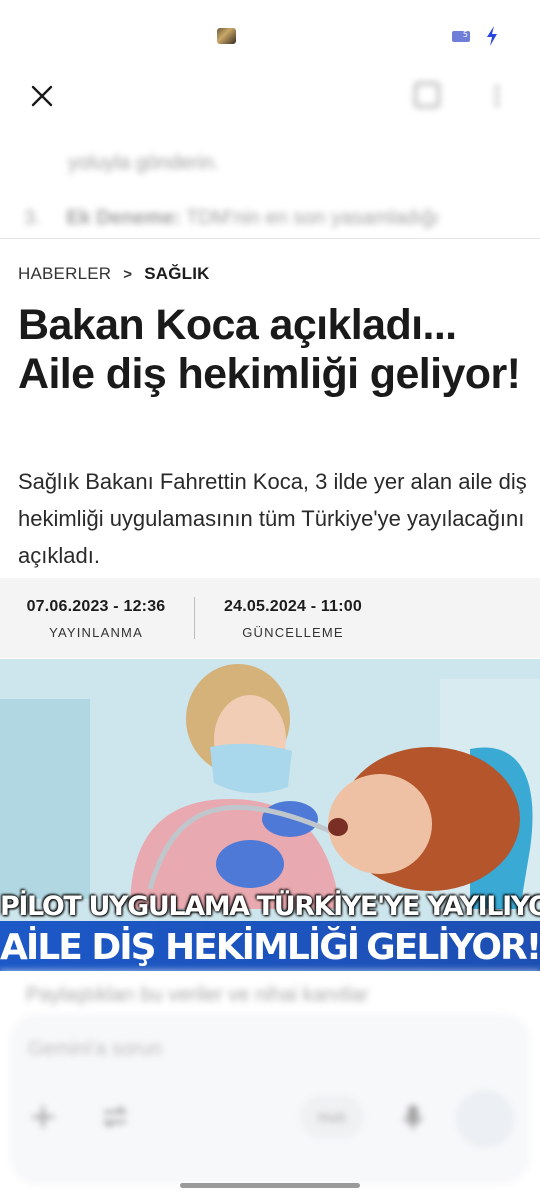 This screenshot has height=1200, width=540. Describe the element at coordinates (96, 606) in the screenshot. I see `published-date-value: 07.06.2023 - 12:36` at that location.